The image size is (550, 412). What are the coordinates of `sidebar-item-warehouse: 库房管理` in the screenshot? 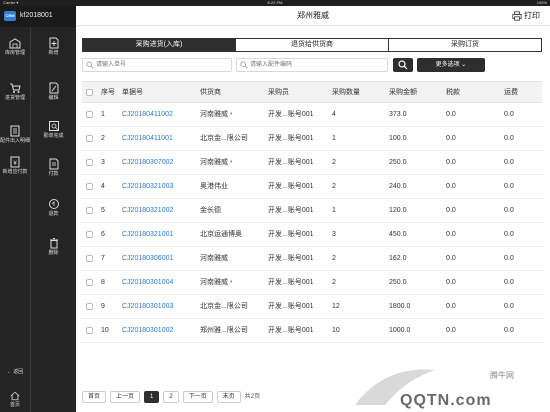 It's located at (15, 46).